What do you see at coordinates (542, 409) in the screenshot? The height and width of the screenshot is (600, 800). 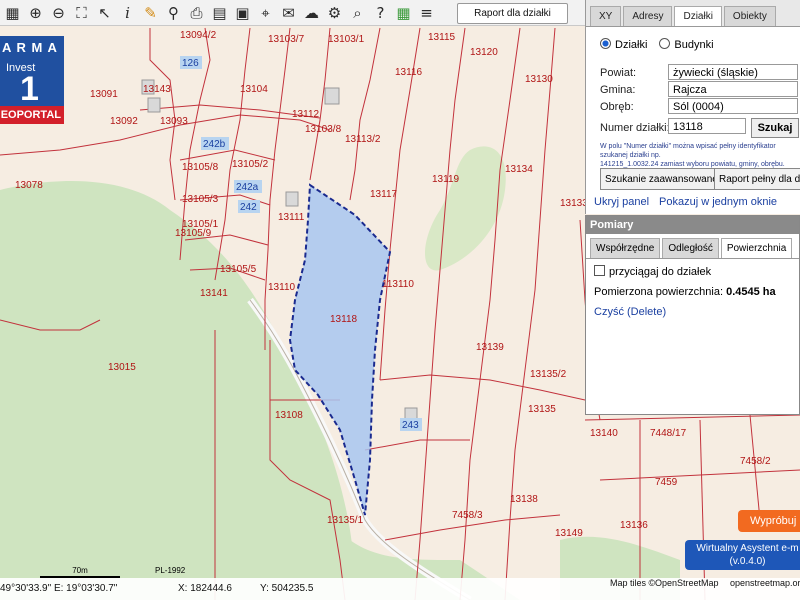 I see `parcel-label: 13135` at bounding box center [542, 409].